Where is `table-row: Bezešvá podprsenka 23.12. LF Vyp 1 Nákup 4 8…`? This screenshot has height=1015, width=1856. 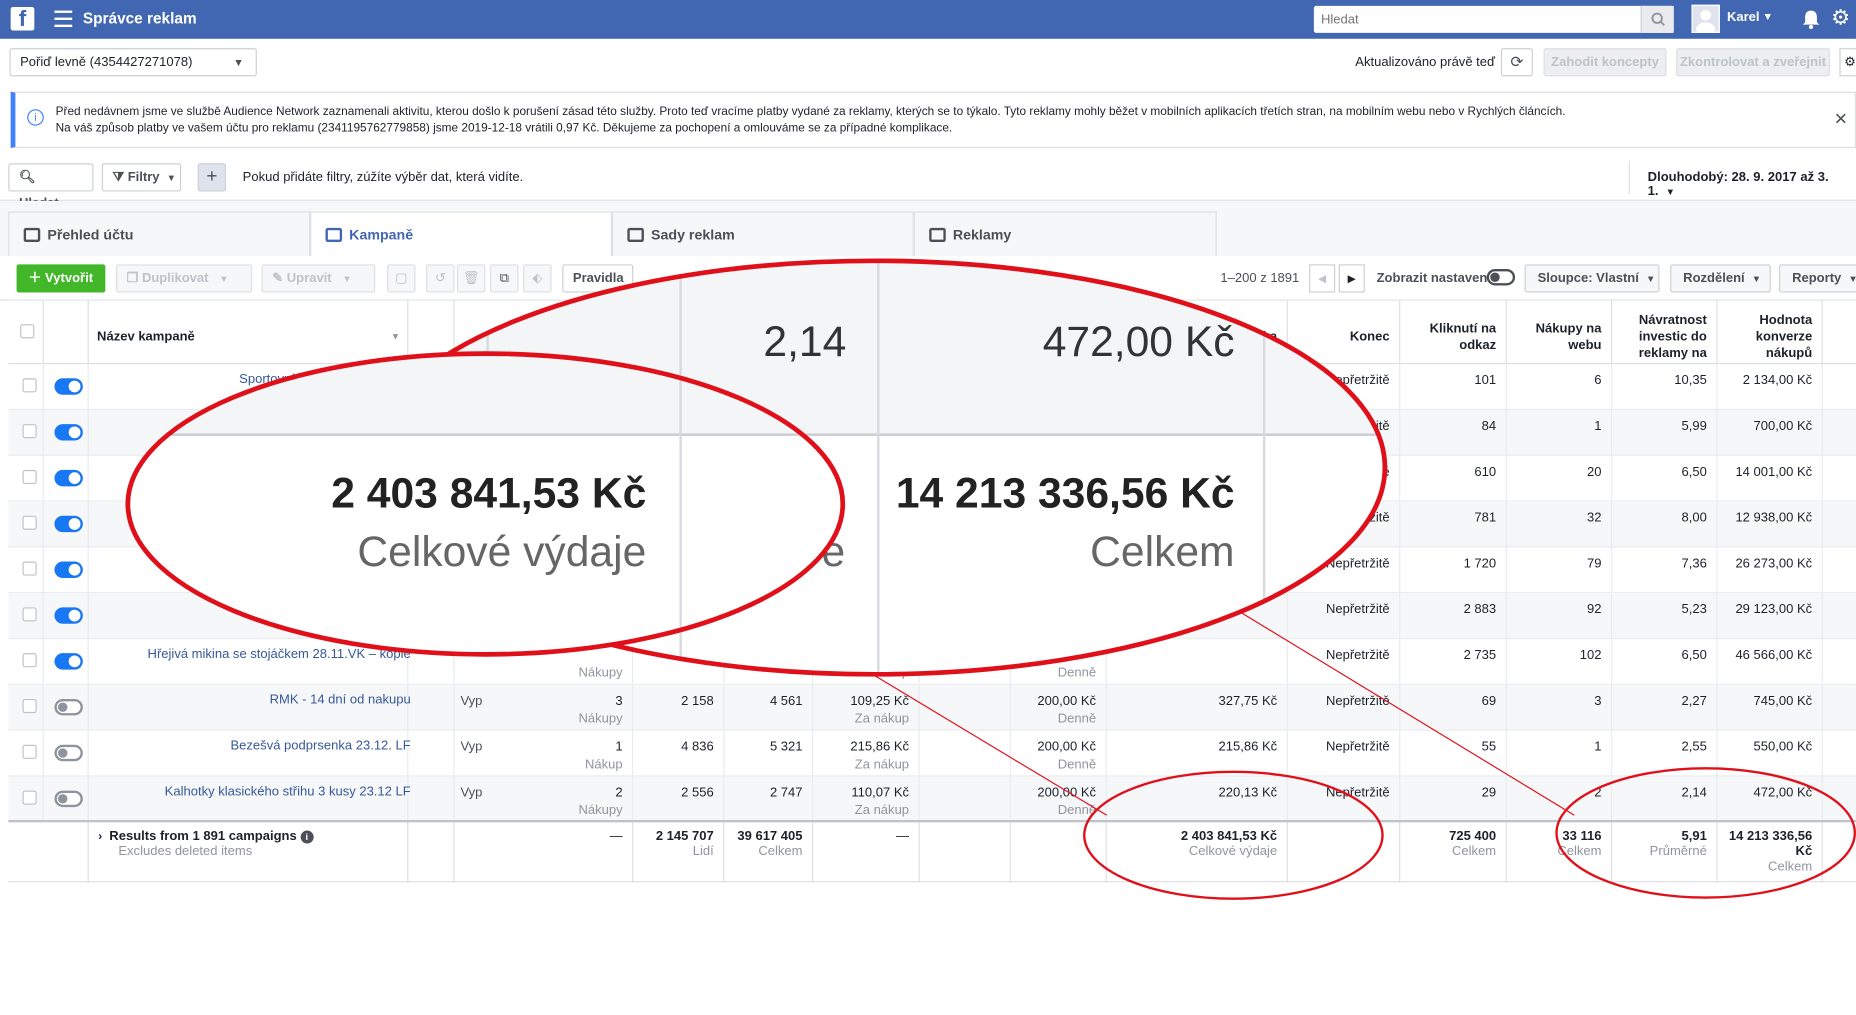
table-row: Bezešvá podprsenka 23.12. LF Vyp 1 Nákup 4 8… is located at coordinates (932, 753).